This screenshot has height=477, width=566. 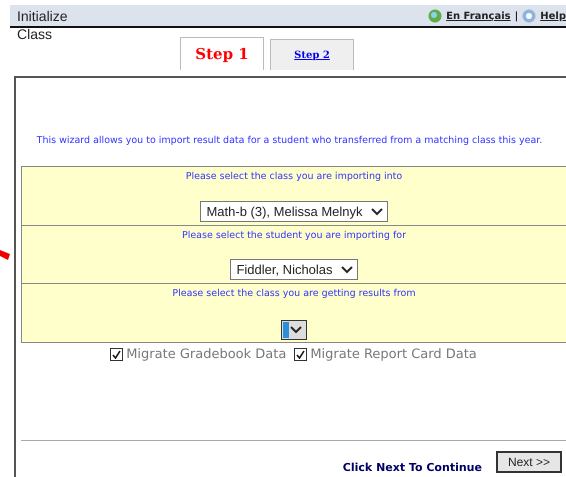 I want to click on intro-text: This wizard allows you to import result data for a student who transferred from a matching class this year., so click(x=290, y=141).